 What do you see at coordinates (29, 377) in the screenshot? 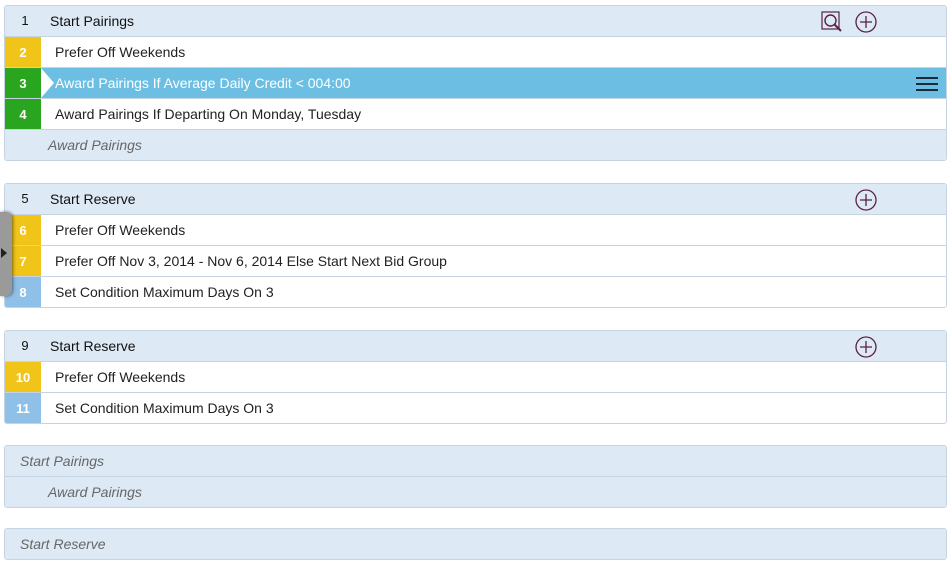
I see `rule-badge: 10` at bounding box center [29, 377].